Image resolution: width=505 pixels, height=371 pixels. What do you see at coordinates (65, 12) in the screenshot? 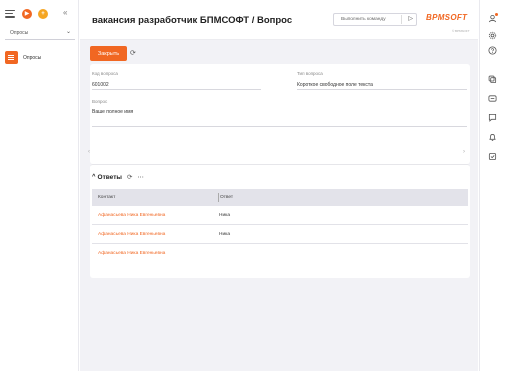
I see `collapse-sidebar-icon: «` at bounding box center [65, 12].